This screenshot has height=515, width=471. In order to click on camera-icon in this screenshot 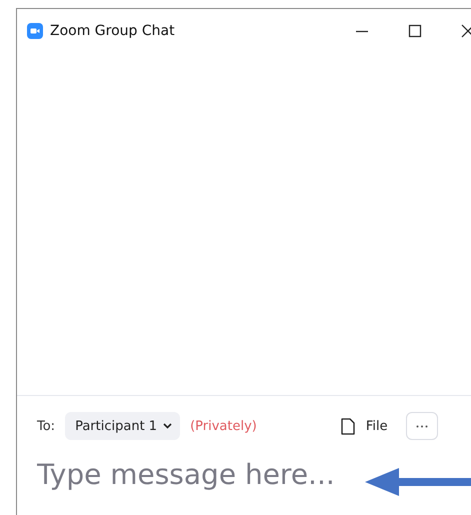, I will do `click(35, 31)`.